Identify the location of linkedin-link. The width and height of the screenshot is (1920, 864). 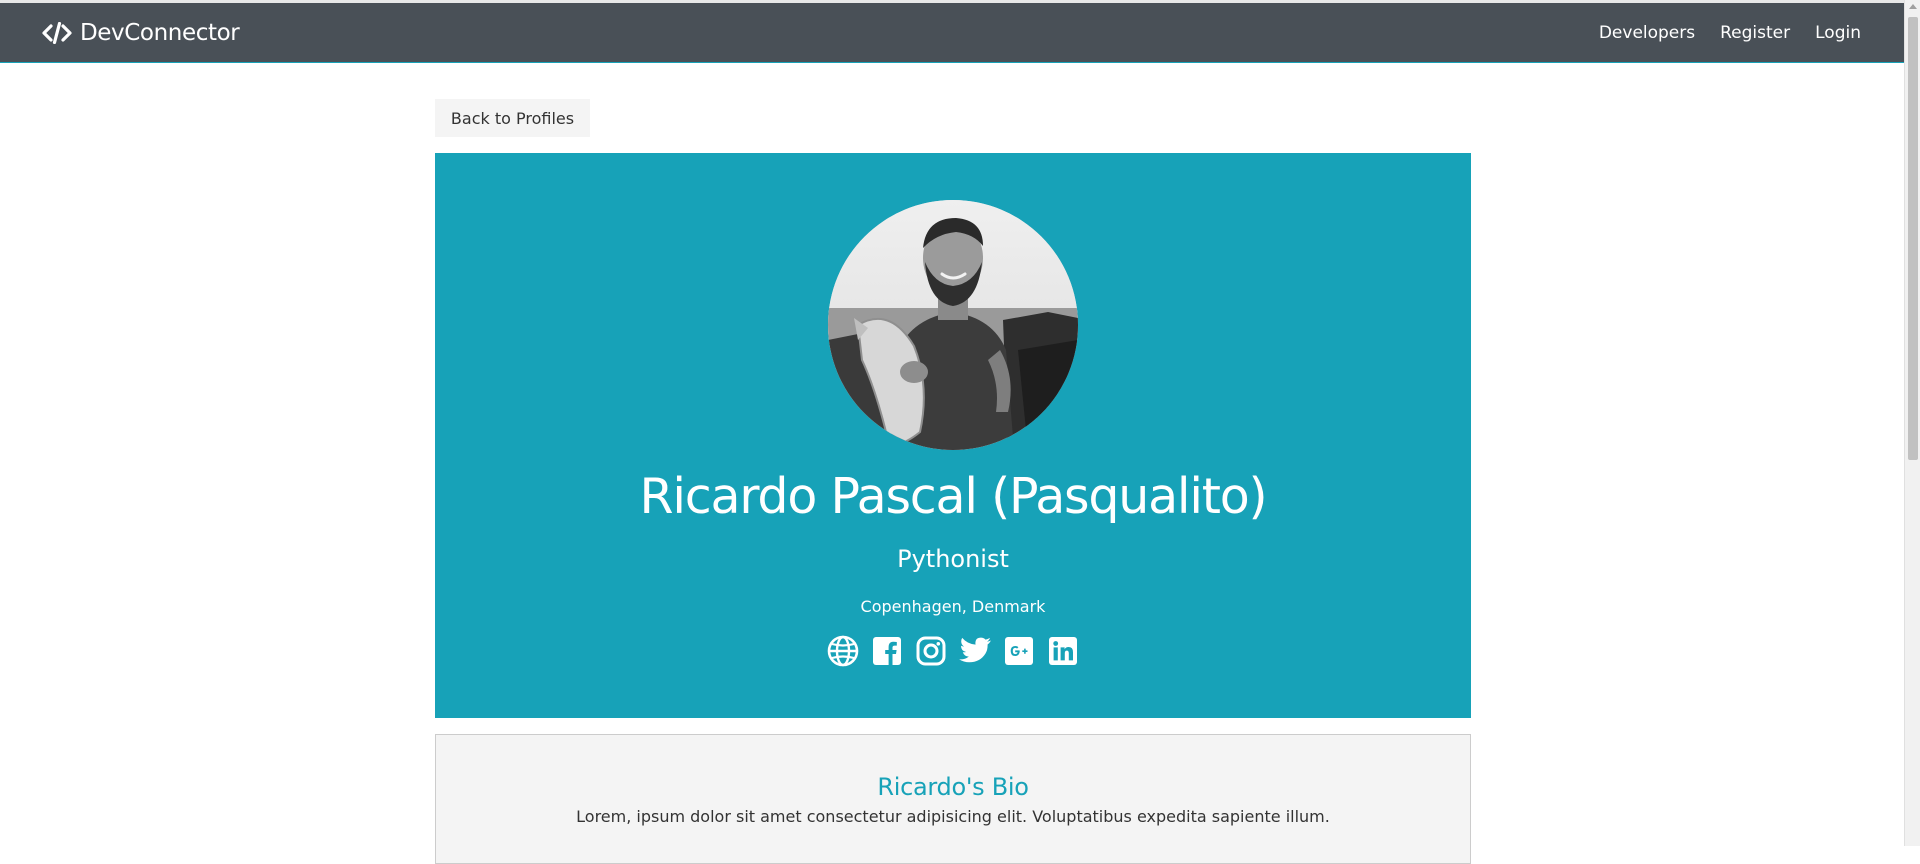
(1063, 653).